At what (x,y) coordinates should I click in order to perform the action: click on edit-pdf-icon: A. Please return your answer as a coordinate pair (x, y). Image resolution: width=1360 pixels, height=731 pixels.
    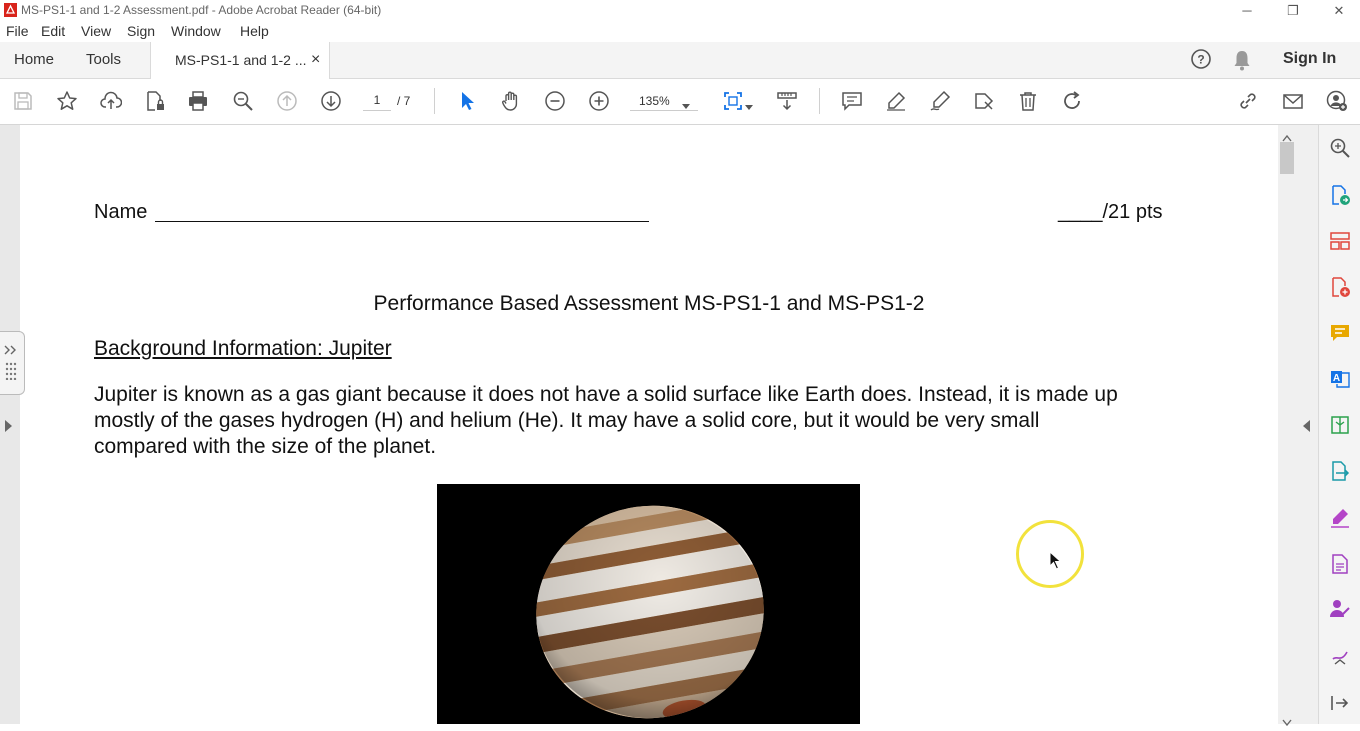
    Looking at the image, I should click on (1340, 378).